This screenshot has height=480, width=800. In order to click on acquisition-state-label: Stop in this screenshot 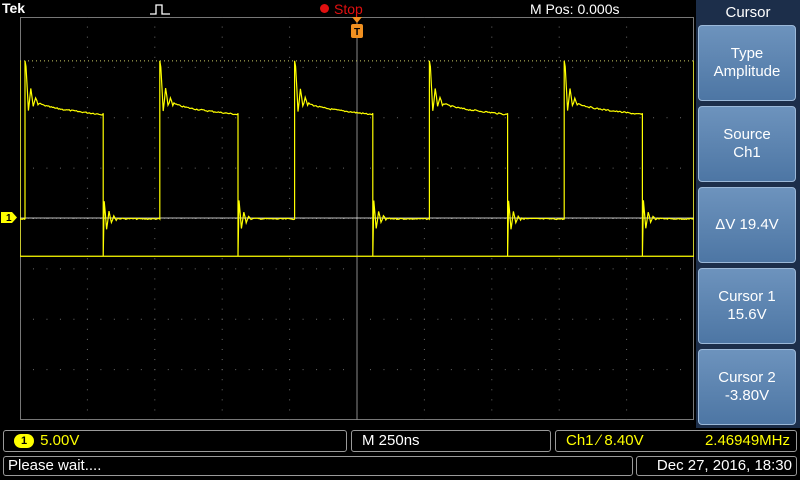, I will do `click(348, 9)`.